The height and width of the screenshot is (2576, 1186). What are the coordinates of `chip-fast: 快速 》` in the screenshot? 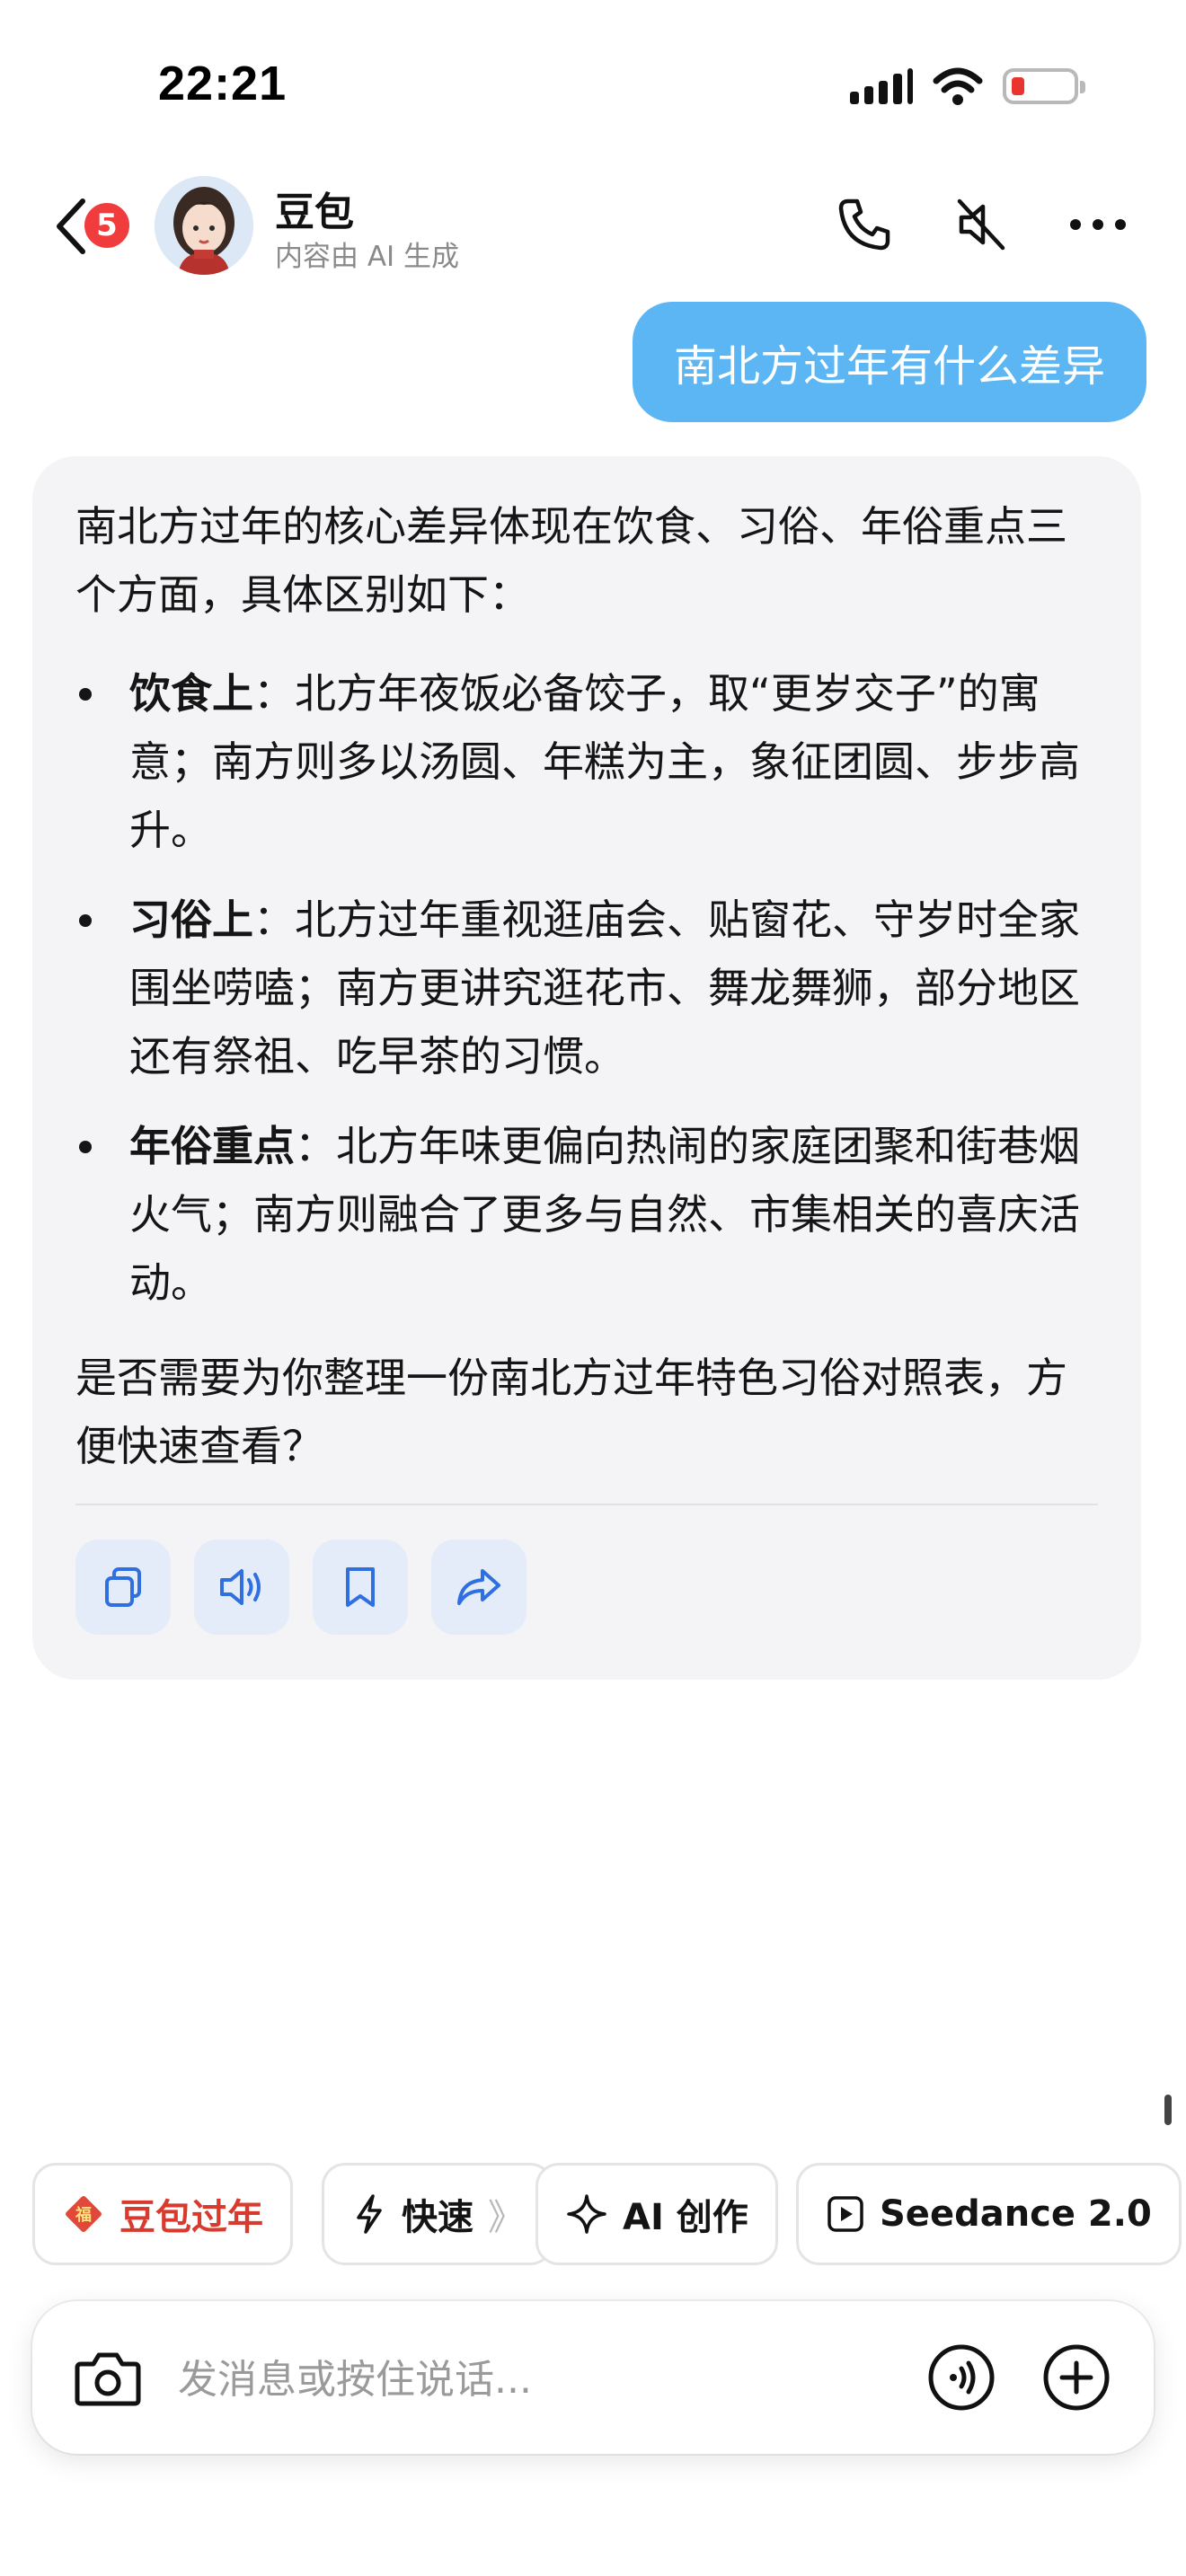 It's located at (437, 2214).